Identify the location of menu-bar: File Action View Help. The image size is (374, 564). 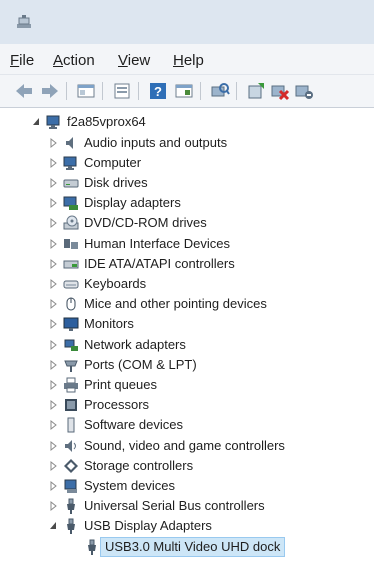
(187, 59).